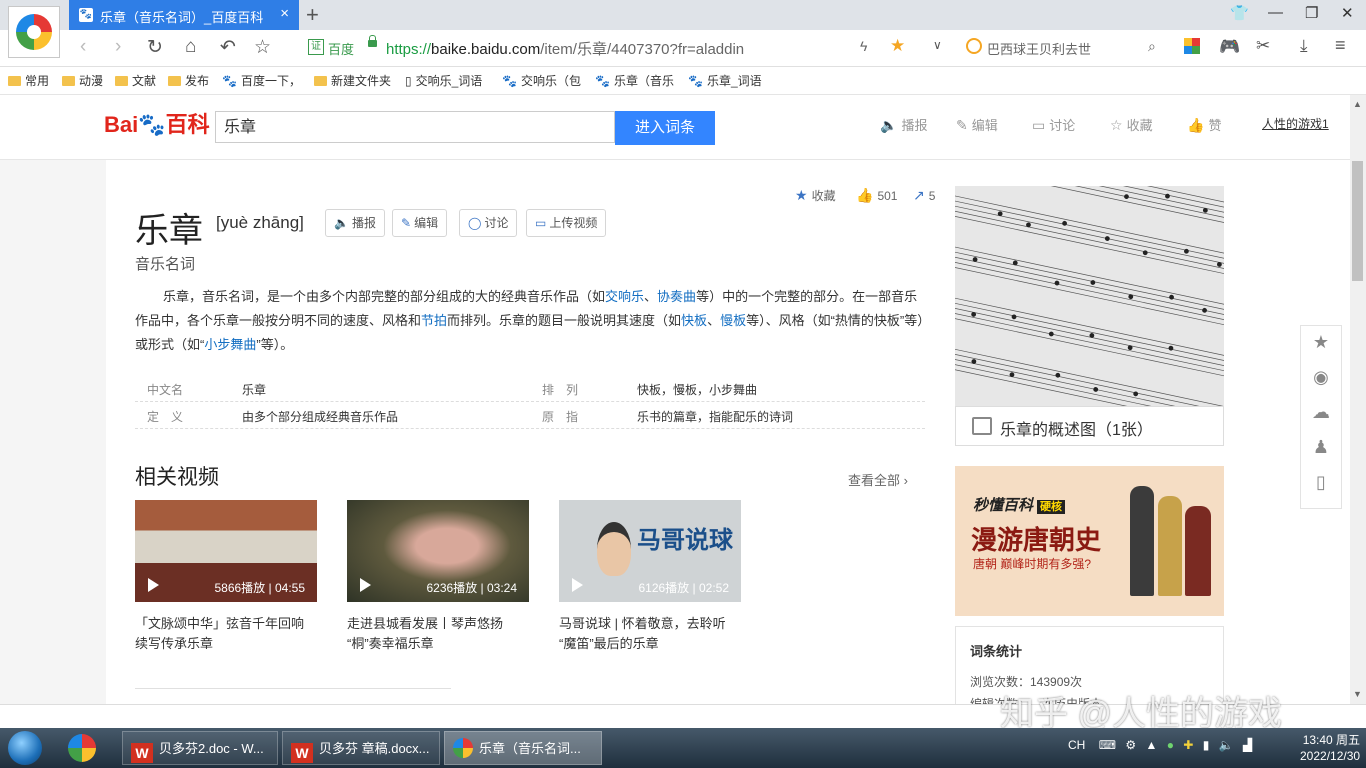 This screenshot has width=1366, height=768. Describe the element at coordinates (226, 634) in the screenshot. I see `video-caption: 「文脉颂中华」弦音千年回响 续写传承乐章` at that location.